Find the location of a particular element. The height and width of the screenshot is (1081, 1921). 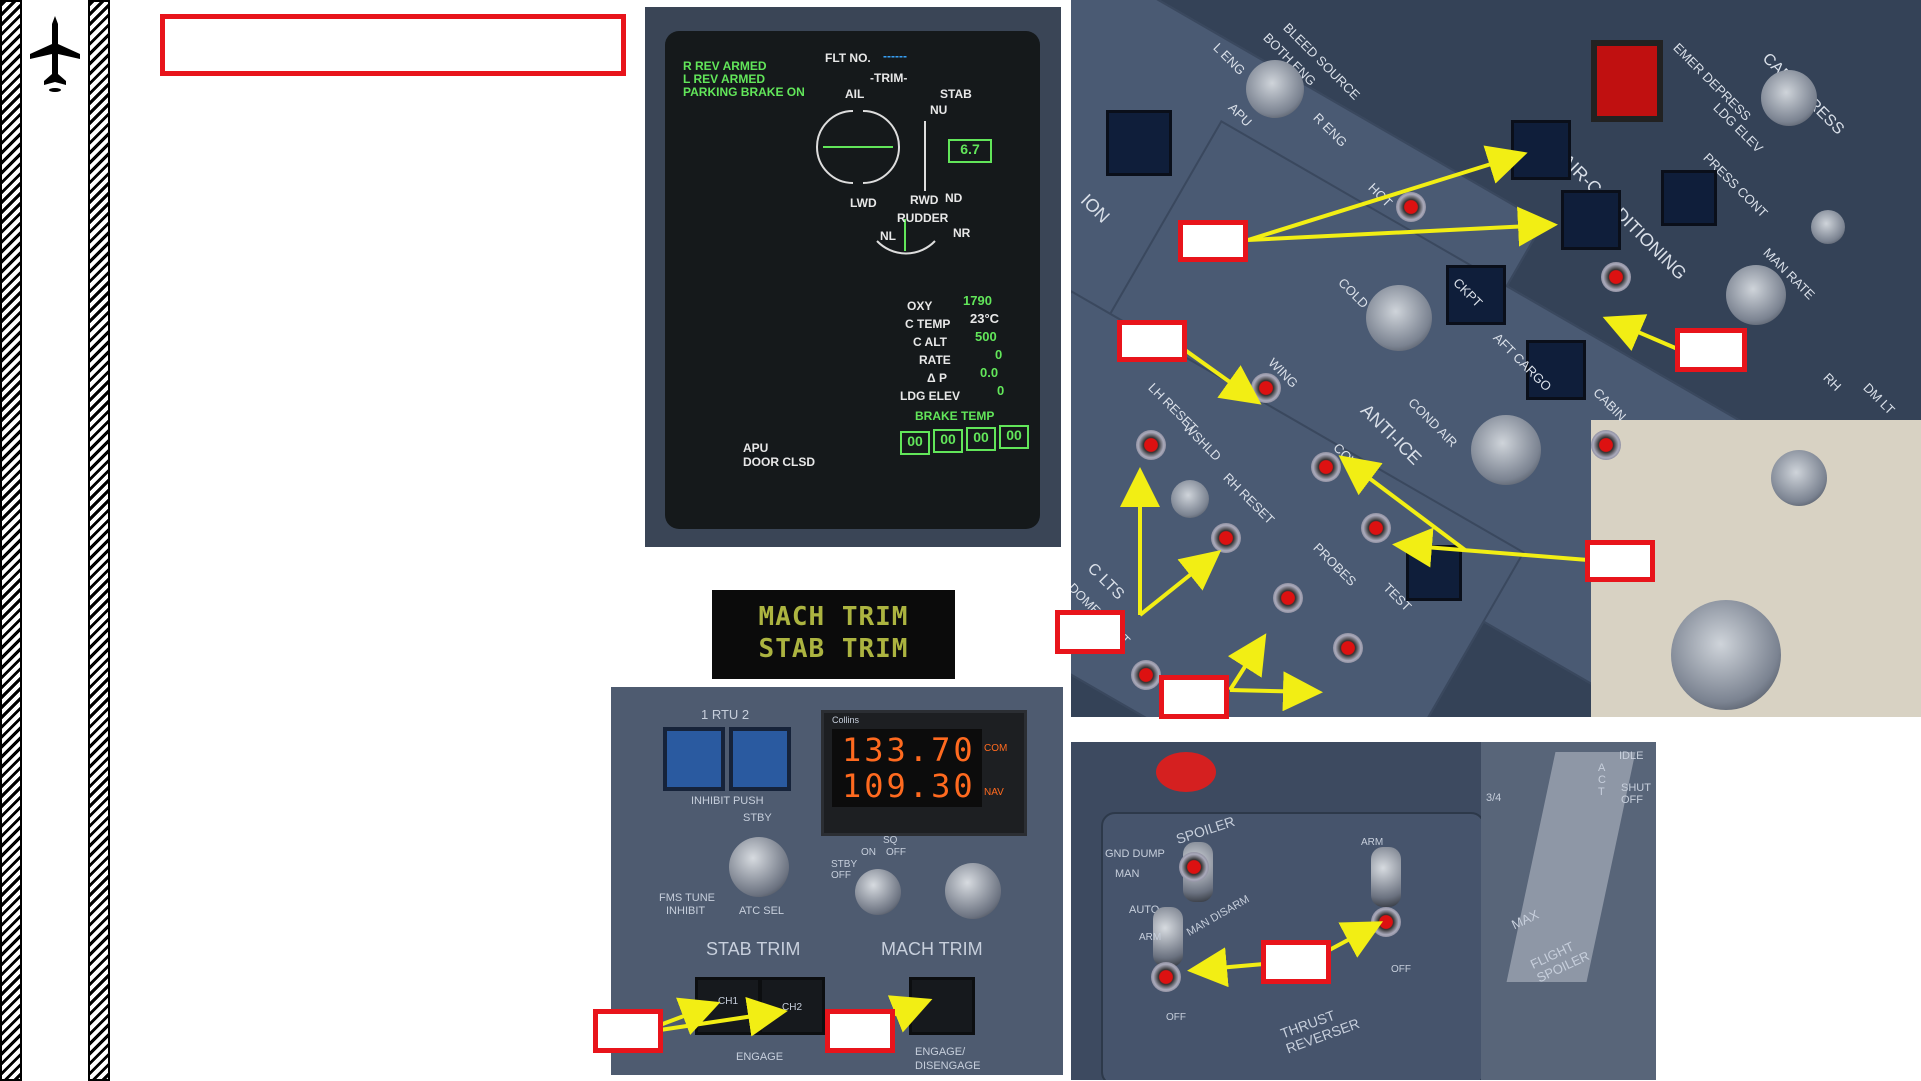

flt-no-value: ------ is located at coordinates (895, 56).